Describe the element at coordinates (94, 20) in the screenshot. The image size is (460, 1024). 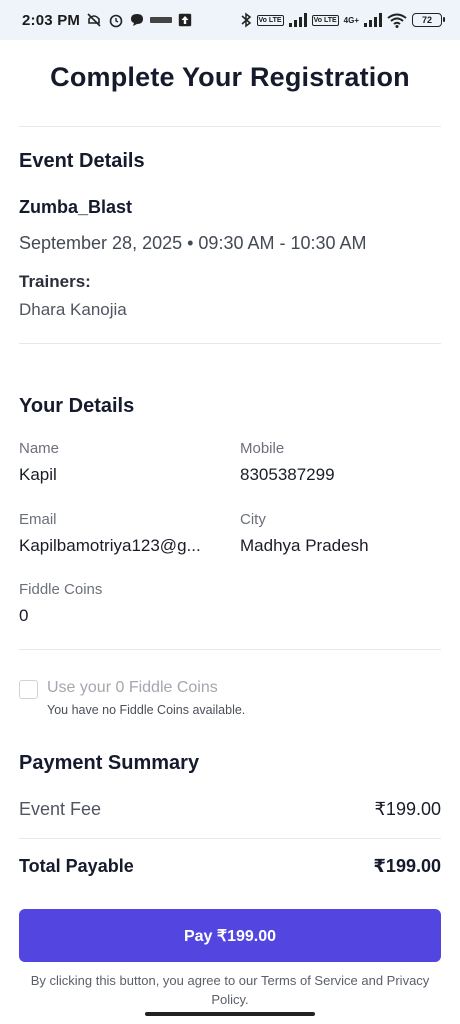
I see `mute-icon` at that location.